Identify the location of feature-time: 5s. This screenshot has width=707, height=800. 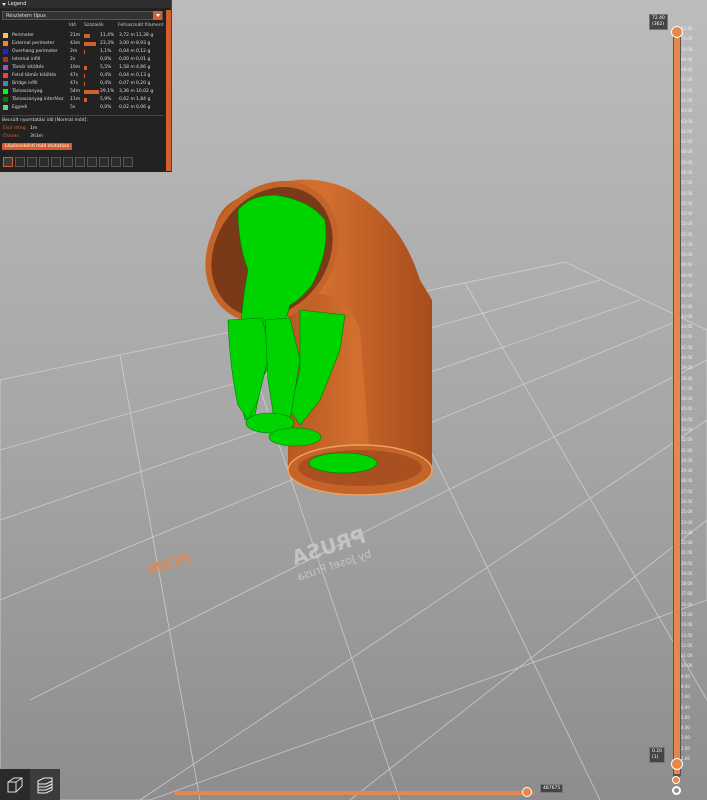
(73, 107).